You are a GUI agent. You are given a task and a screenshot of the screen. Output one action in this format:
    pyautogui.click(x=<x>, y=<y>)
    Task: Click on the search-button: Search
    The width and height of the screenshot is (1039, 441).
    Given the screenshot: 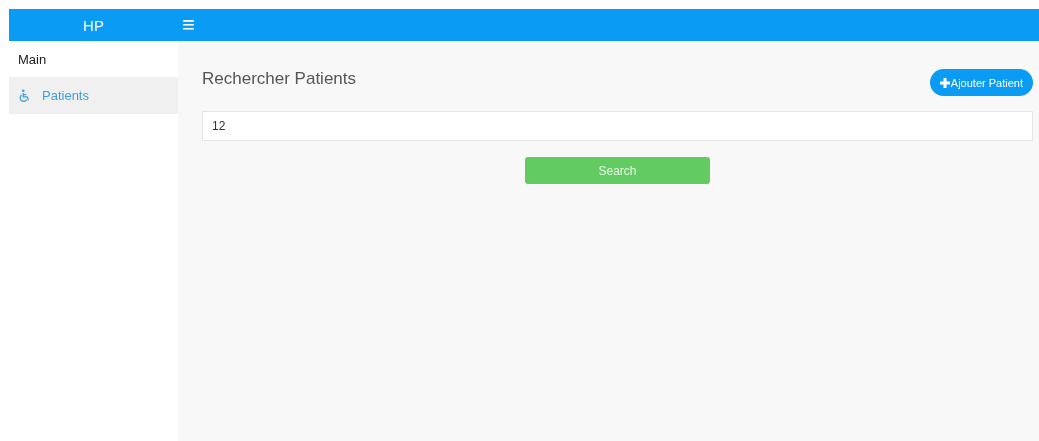 What is the action you would take?
    pyautogui.click(x=617, y=170)
    